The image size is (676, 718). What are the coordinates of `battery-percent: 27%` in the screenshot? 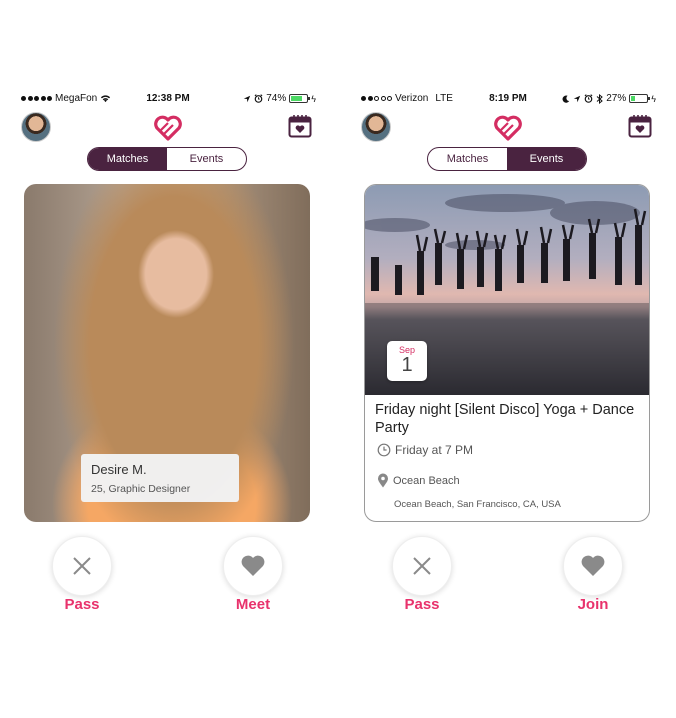 It's located at (616, 98).